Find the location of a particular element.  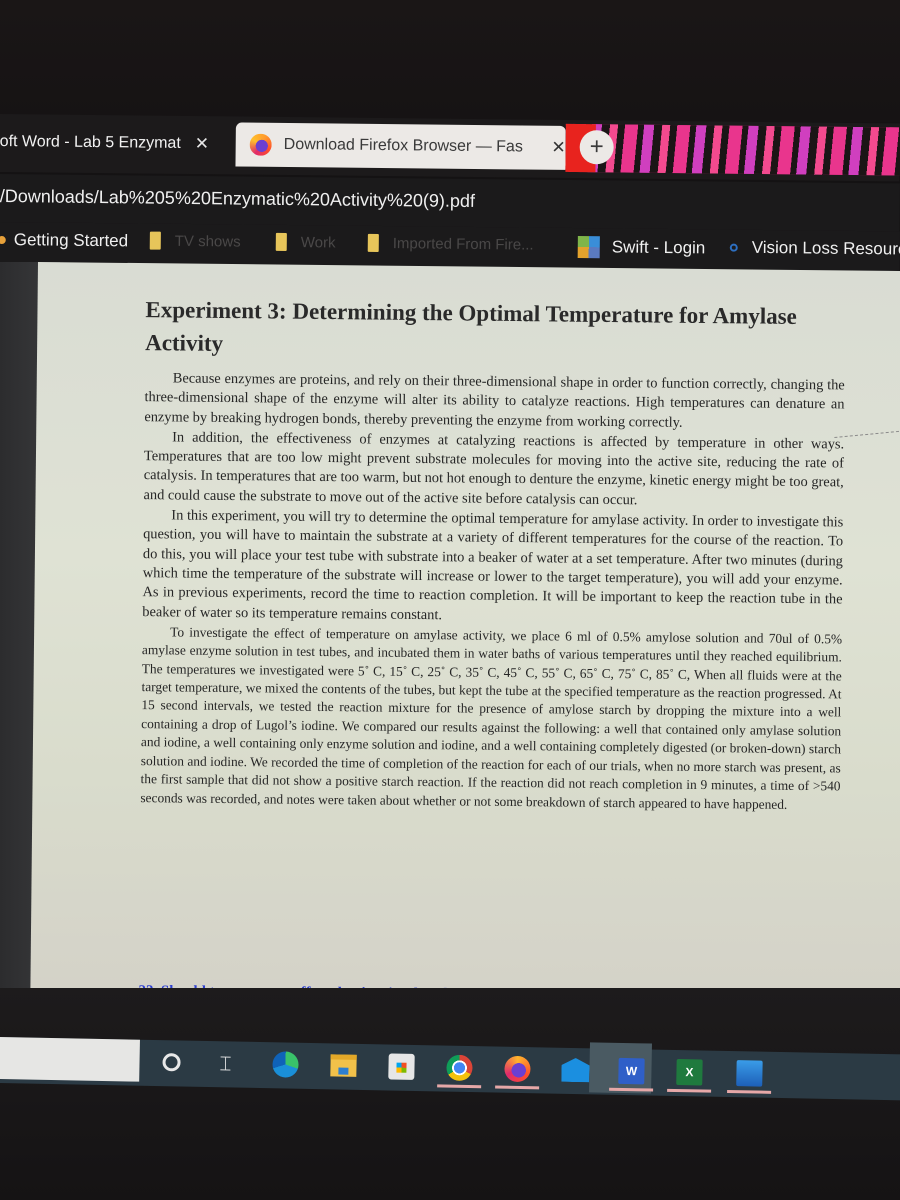

bookmark-label: Vision Loss Resourc is located at coordinates (825, 248).